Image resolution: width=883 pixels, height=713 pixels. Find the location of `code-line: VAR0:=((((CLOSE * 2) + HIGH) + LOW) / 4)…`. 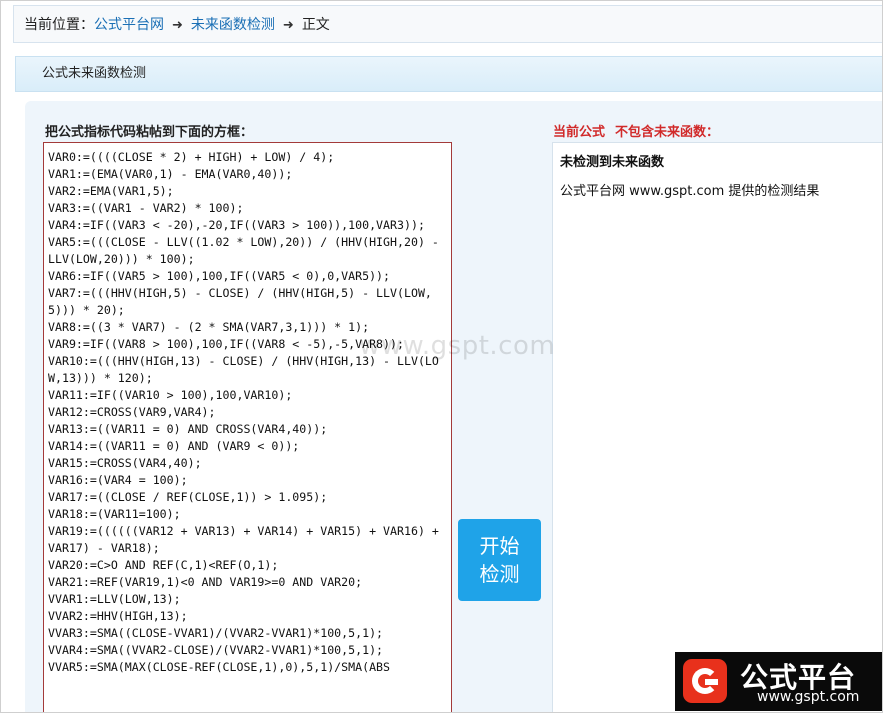

code-line: VAR0:=((((CLOSE * 2) + HIGH) + LOW) / 4)… is located at coordinates (191, 157).